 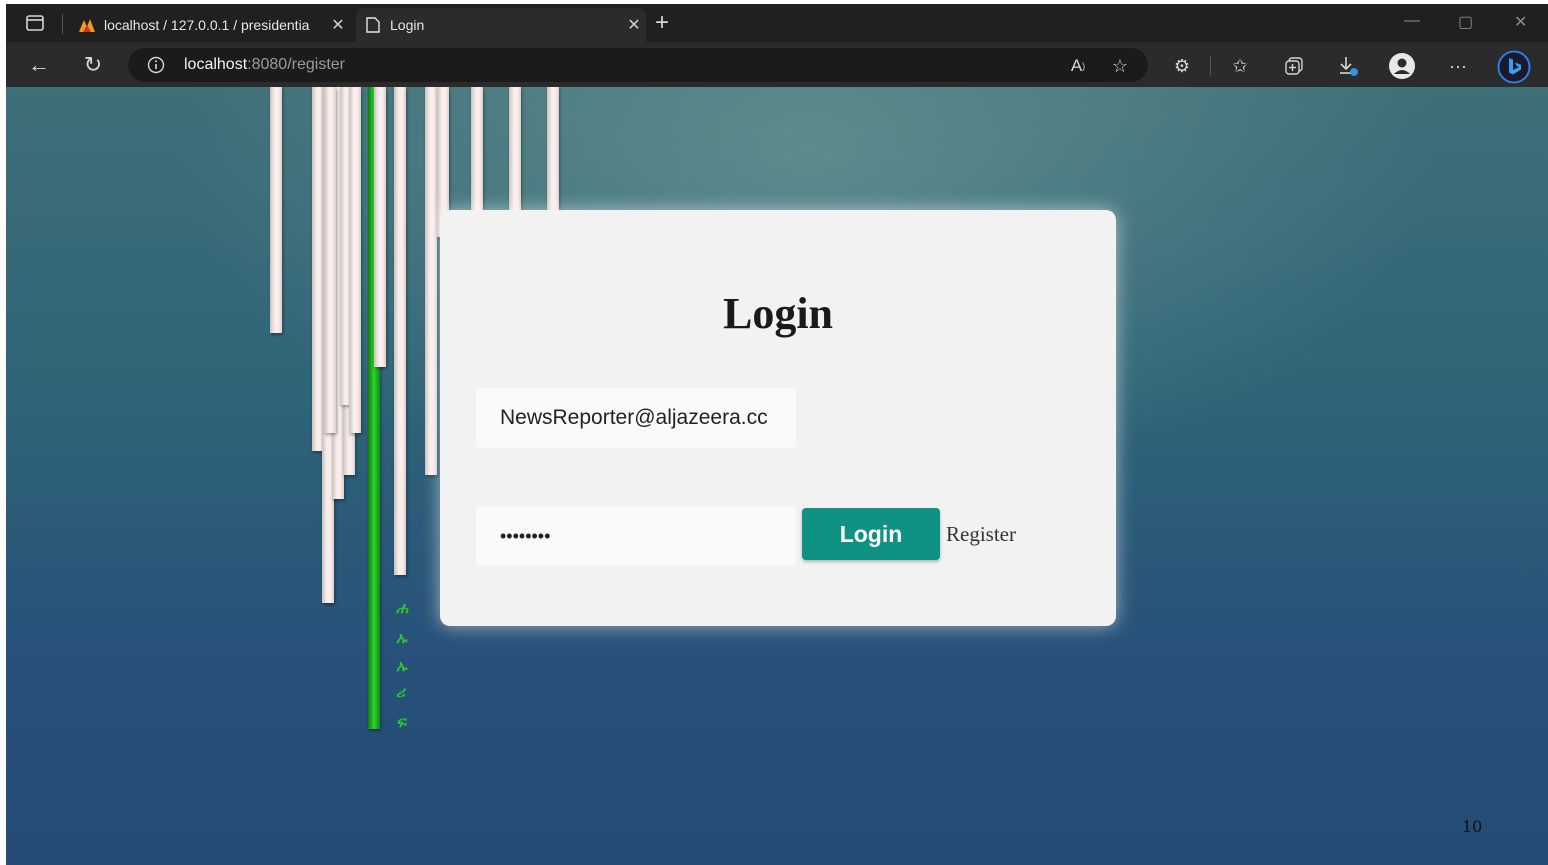 What do you see at coordinates (636, 418) in the screenshot?
I see `email-field: NewsReporter@aljazeera.cc` at bounding box center [636, 418].